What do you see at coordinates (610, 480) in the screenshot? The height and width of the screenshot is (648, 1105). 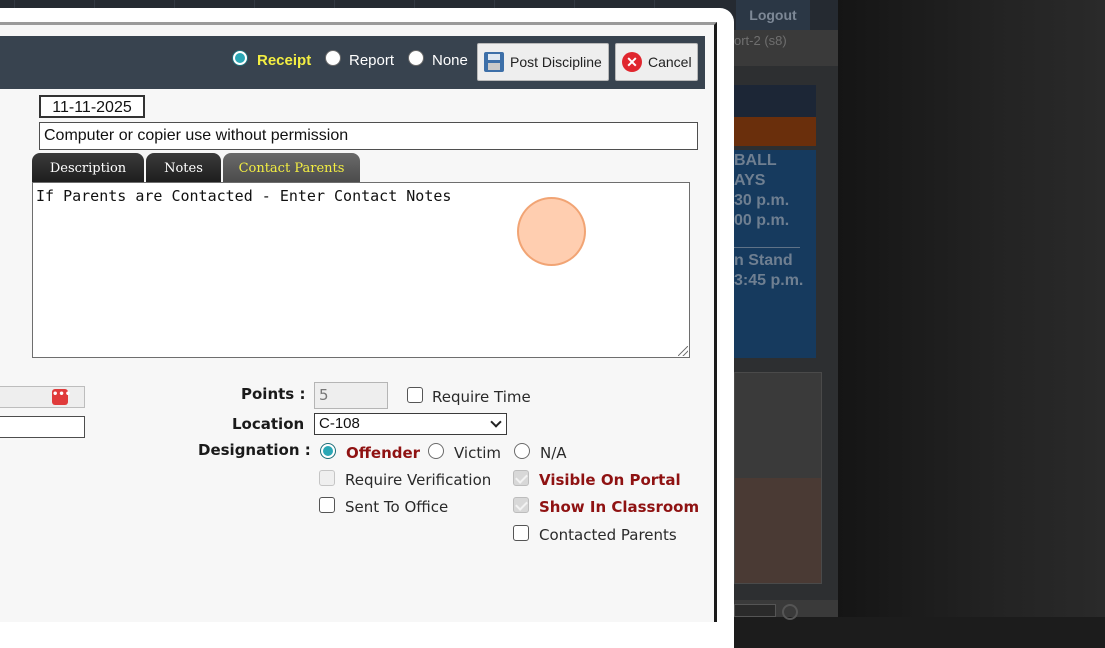 I see `visible-on-portal-label: Visible On Portal` at bounding box center [610, 480].